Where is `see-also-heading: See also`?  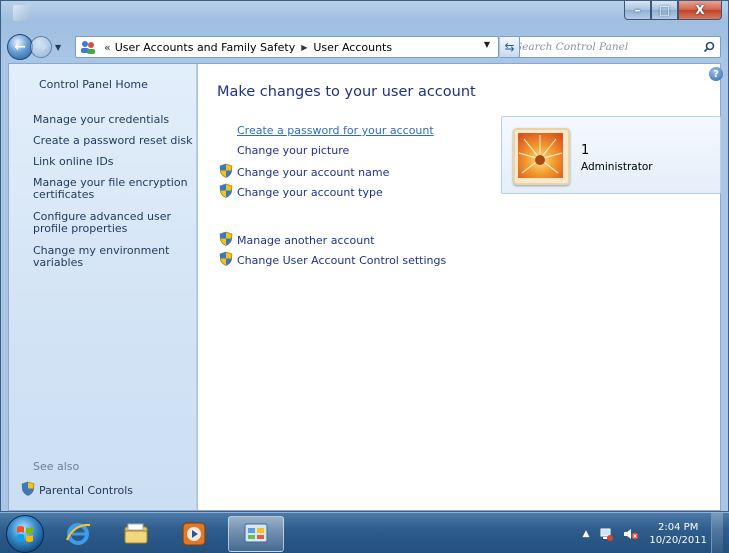 see-also-heading: See also is located at coordinates (56, 466).